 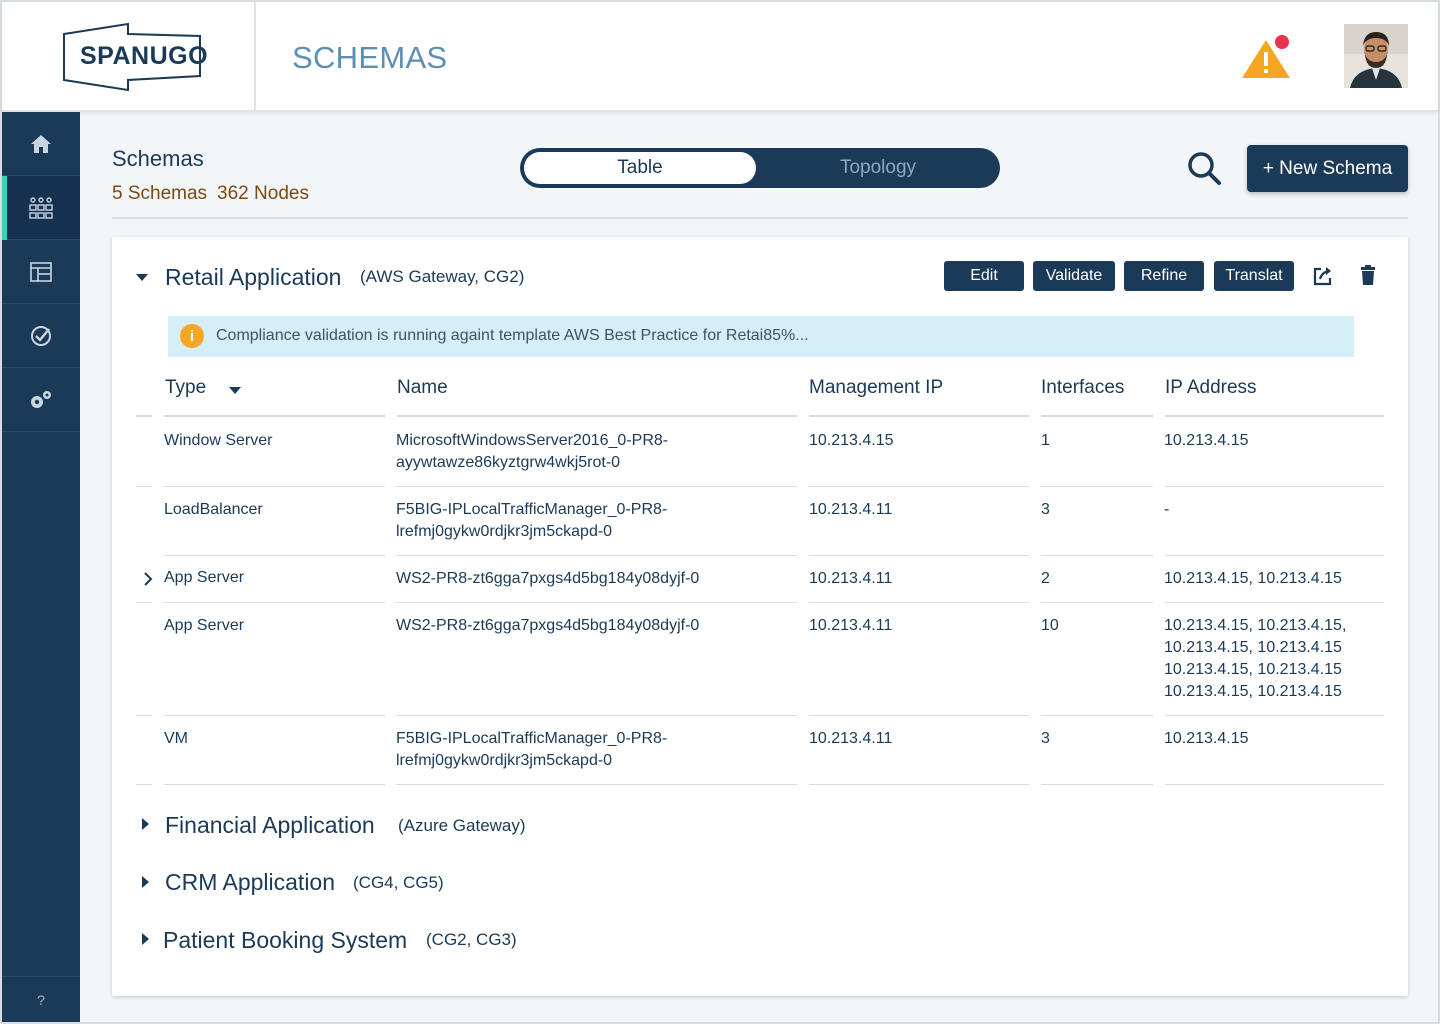 What do you see at coordinates (471, 939) in the screenshot?
I see `schema-meta-patient-booking: (CG2, CG3)` at bounding box center [471, 939].